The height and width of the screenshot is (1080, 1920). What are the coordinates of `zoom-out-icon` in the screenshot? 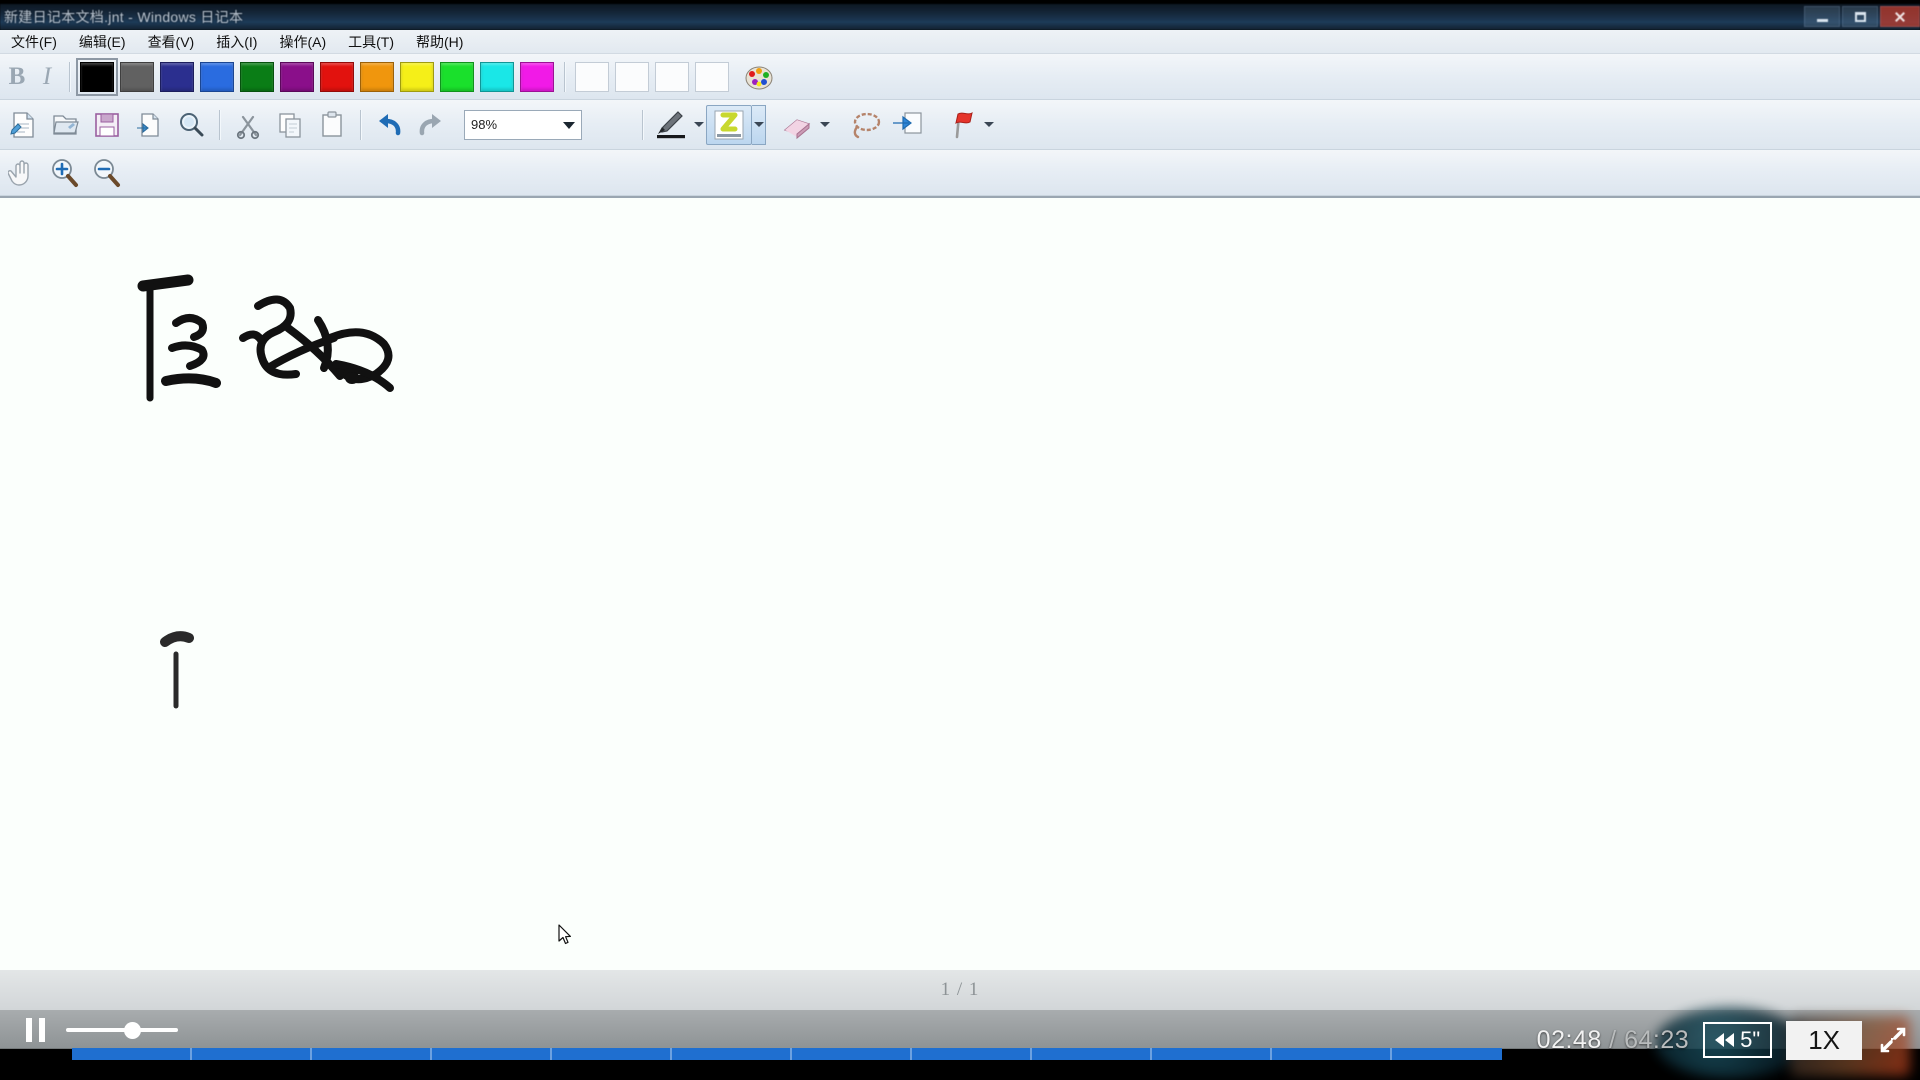 It's located at (107, 172).